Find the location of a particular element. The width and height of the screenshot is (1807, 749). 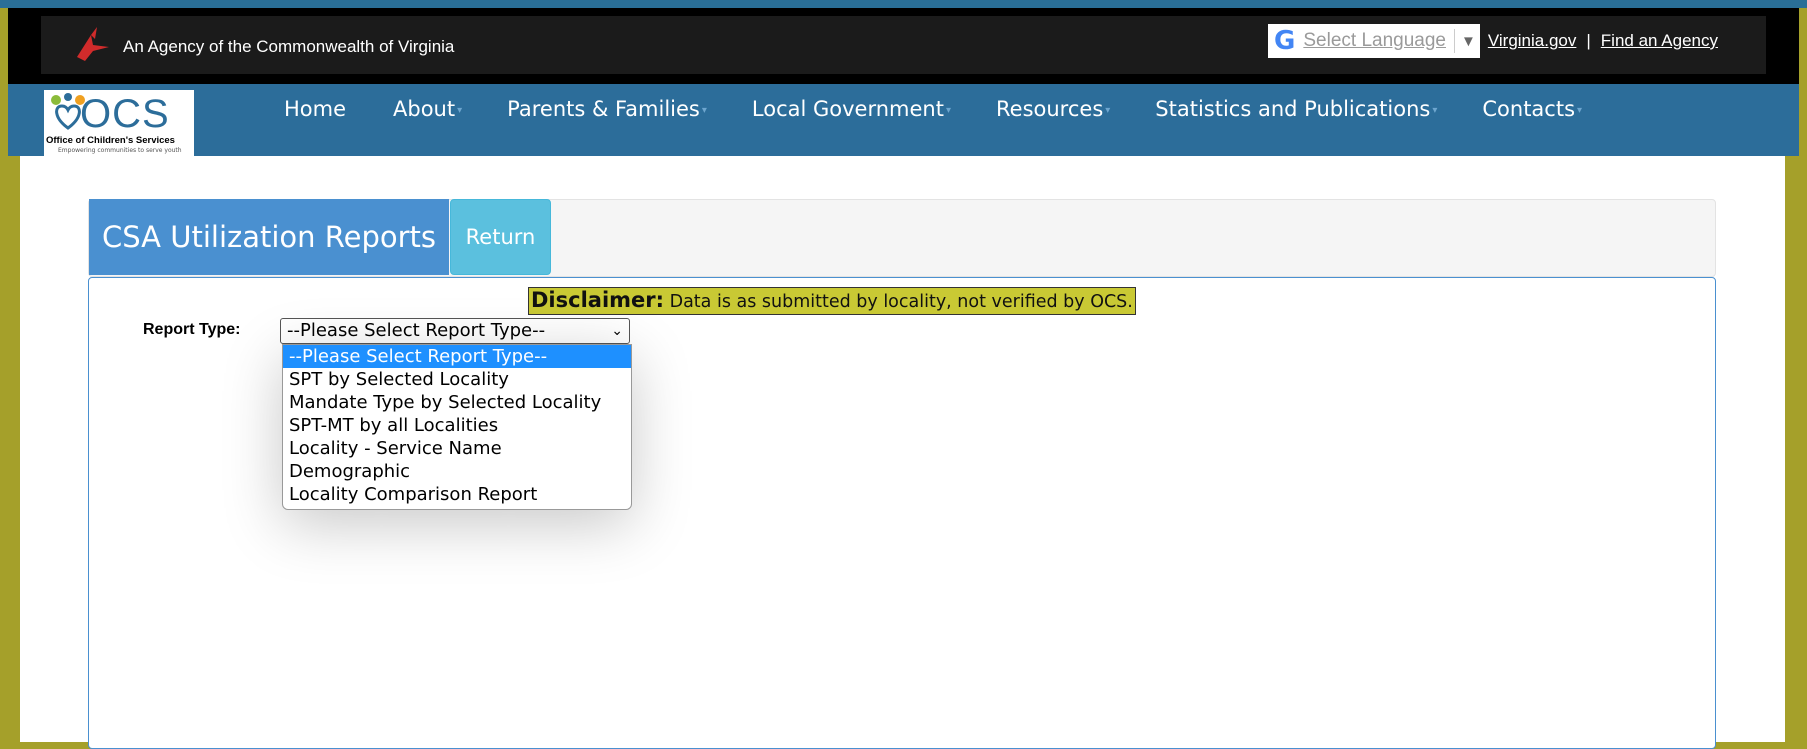

nav-item-about: About ▾ is located at coordinates (427, 109).